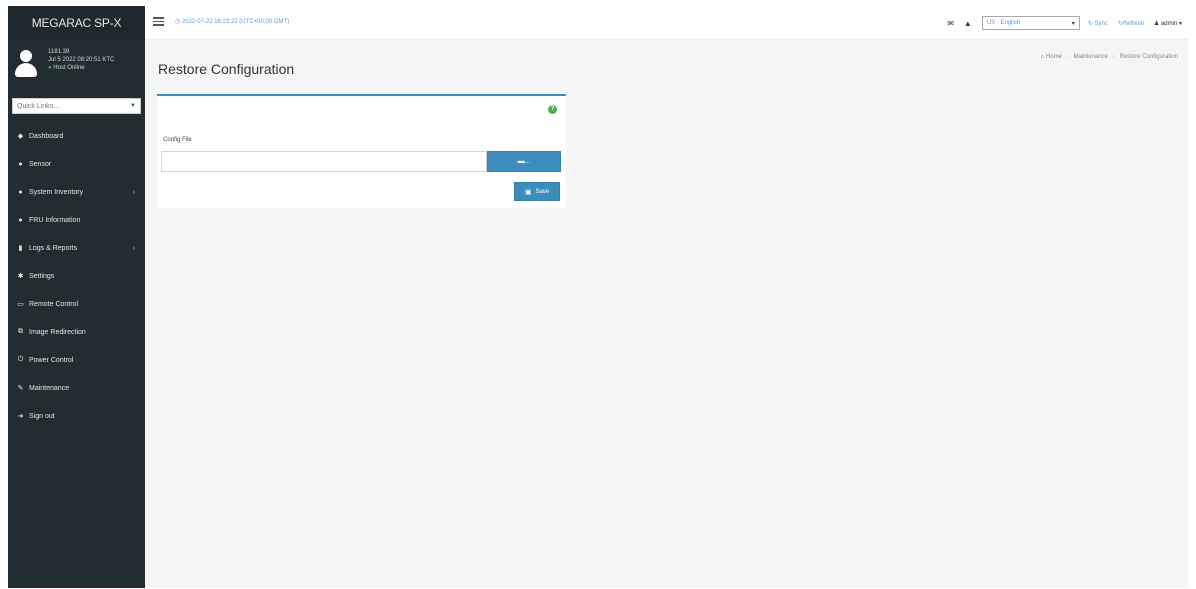 The image size is (1196, 589). I want to click on wrench-icon: ✎, so click(20, 388).